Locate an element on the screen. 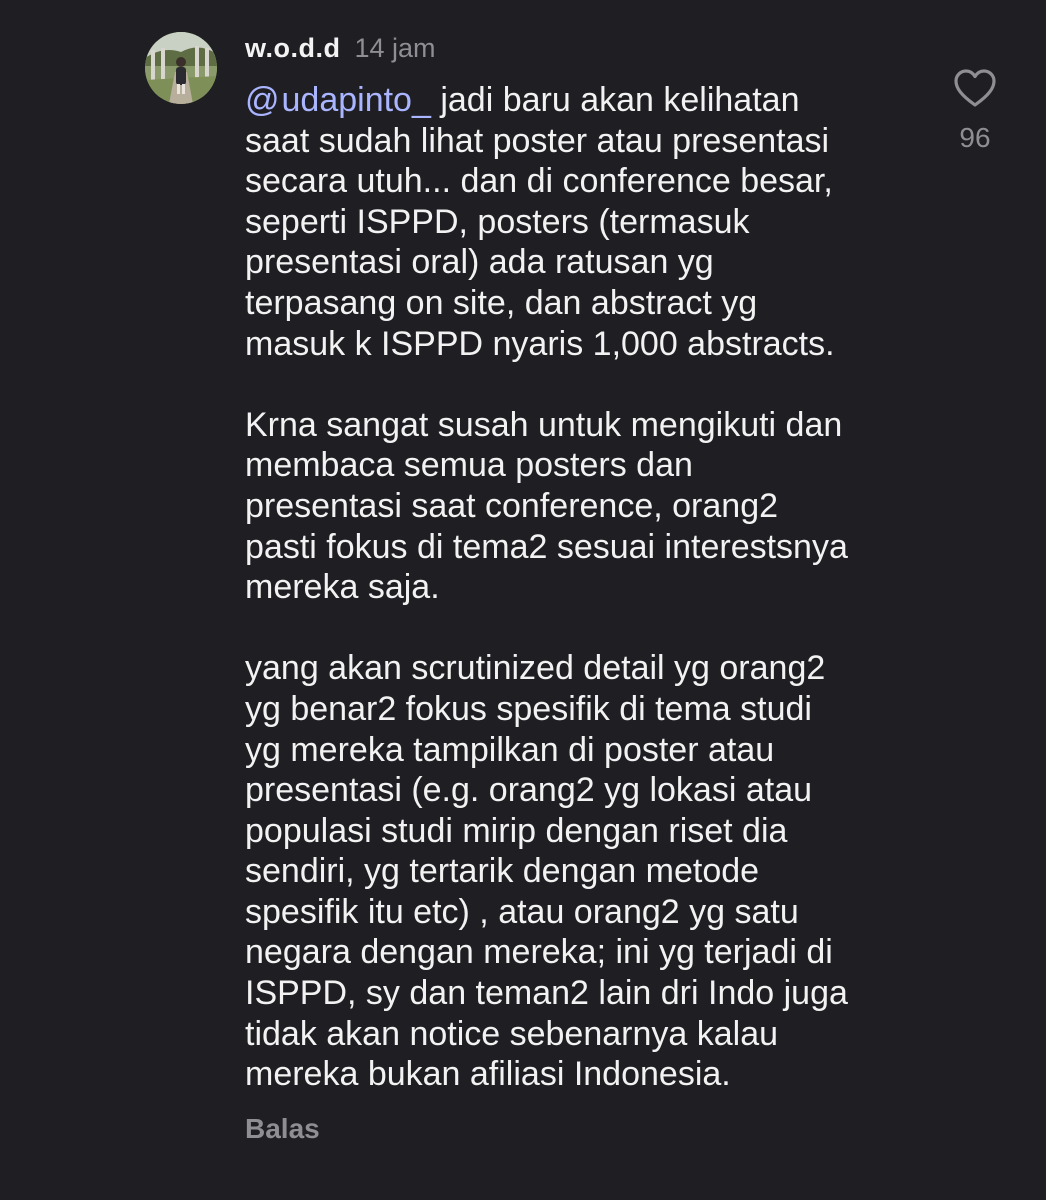  like-count: 96 is located at coordinates (975, 137).